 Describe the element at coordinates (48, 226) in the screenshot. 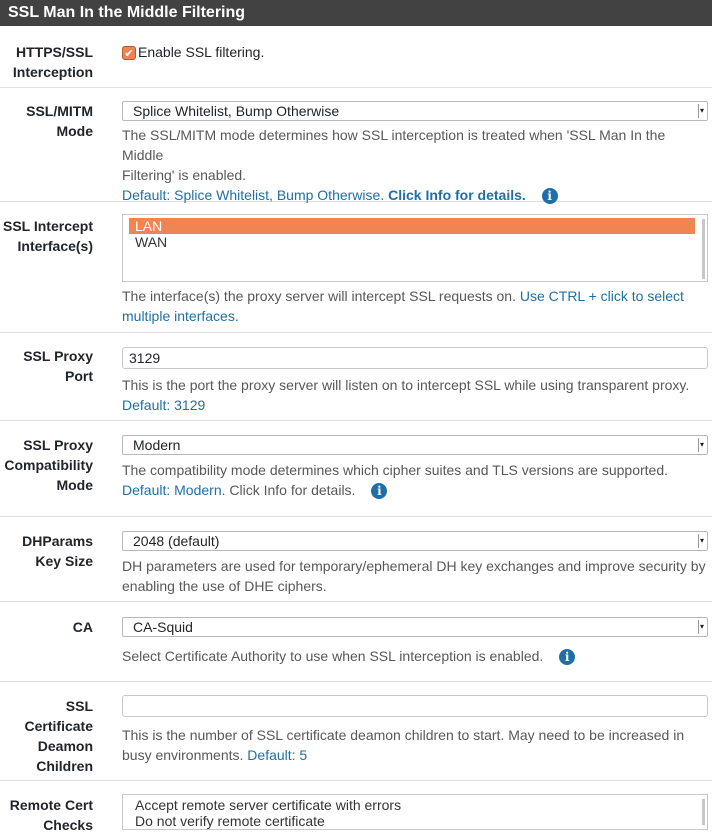

I see `label-line: SSL Intercept` at that location.